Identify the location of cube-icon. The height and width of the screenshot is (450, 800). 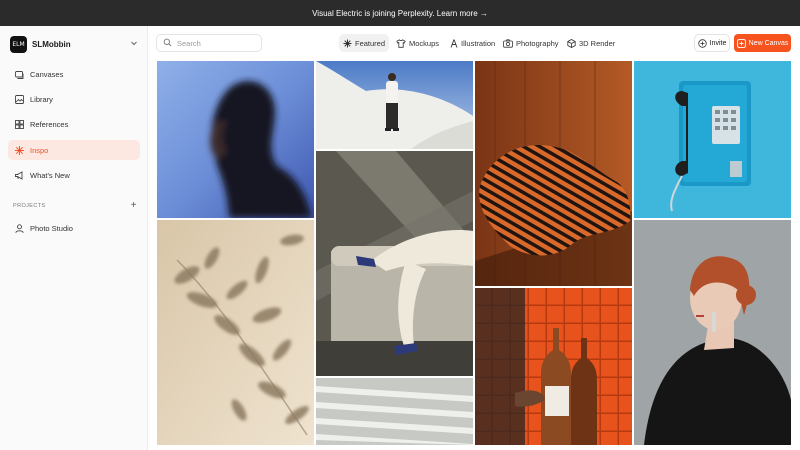
(571, 43).